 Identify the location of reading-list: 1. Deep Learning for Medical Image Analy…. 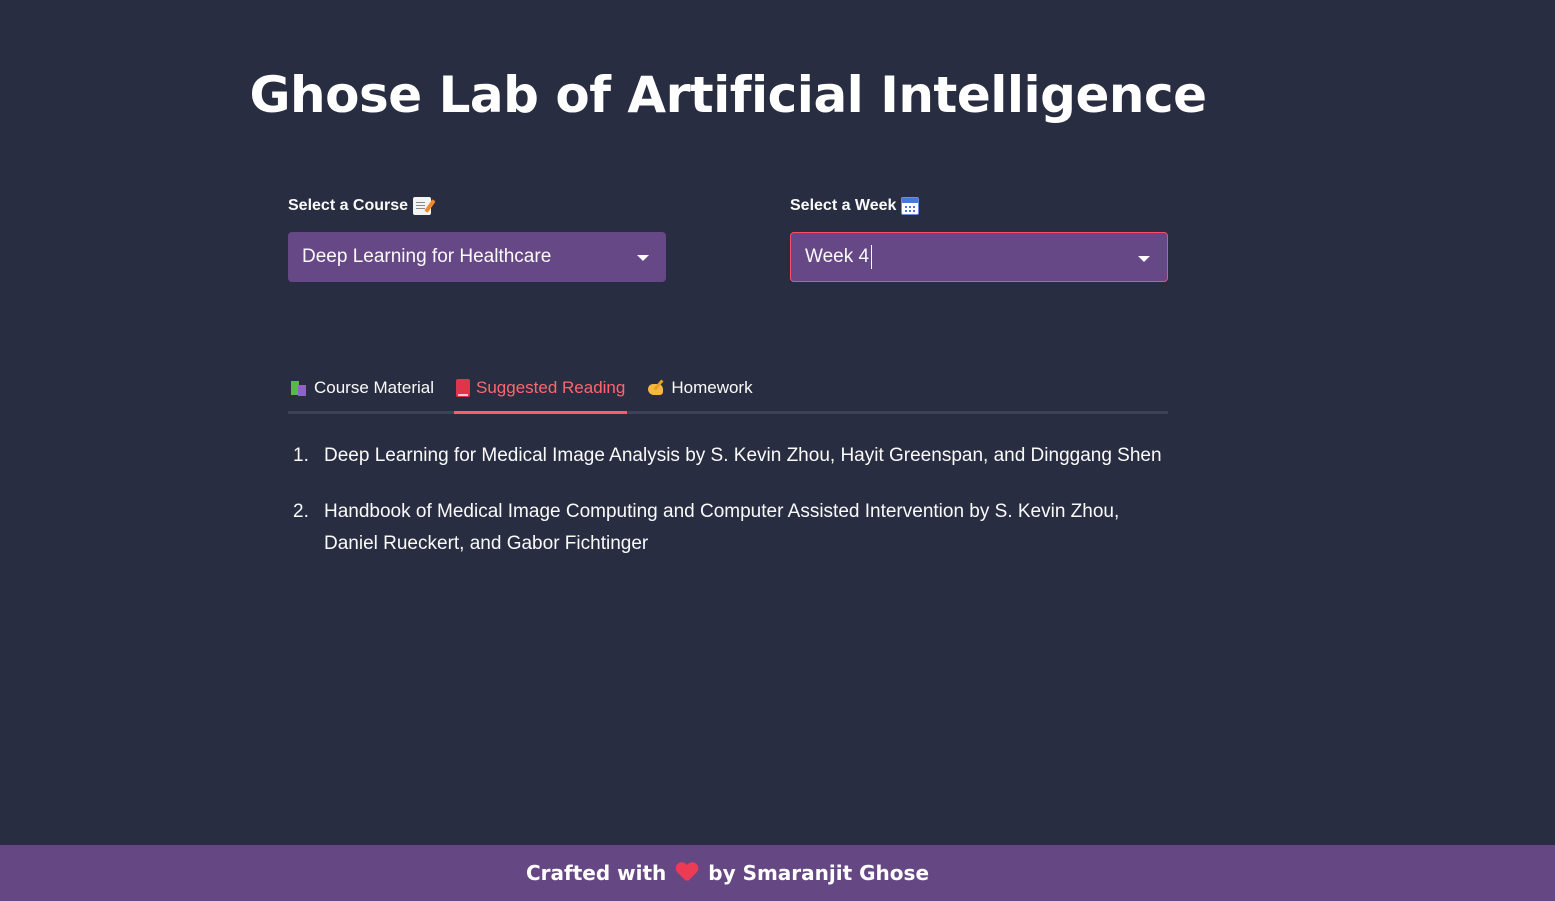
(728, 512).